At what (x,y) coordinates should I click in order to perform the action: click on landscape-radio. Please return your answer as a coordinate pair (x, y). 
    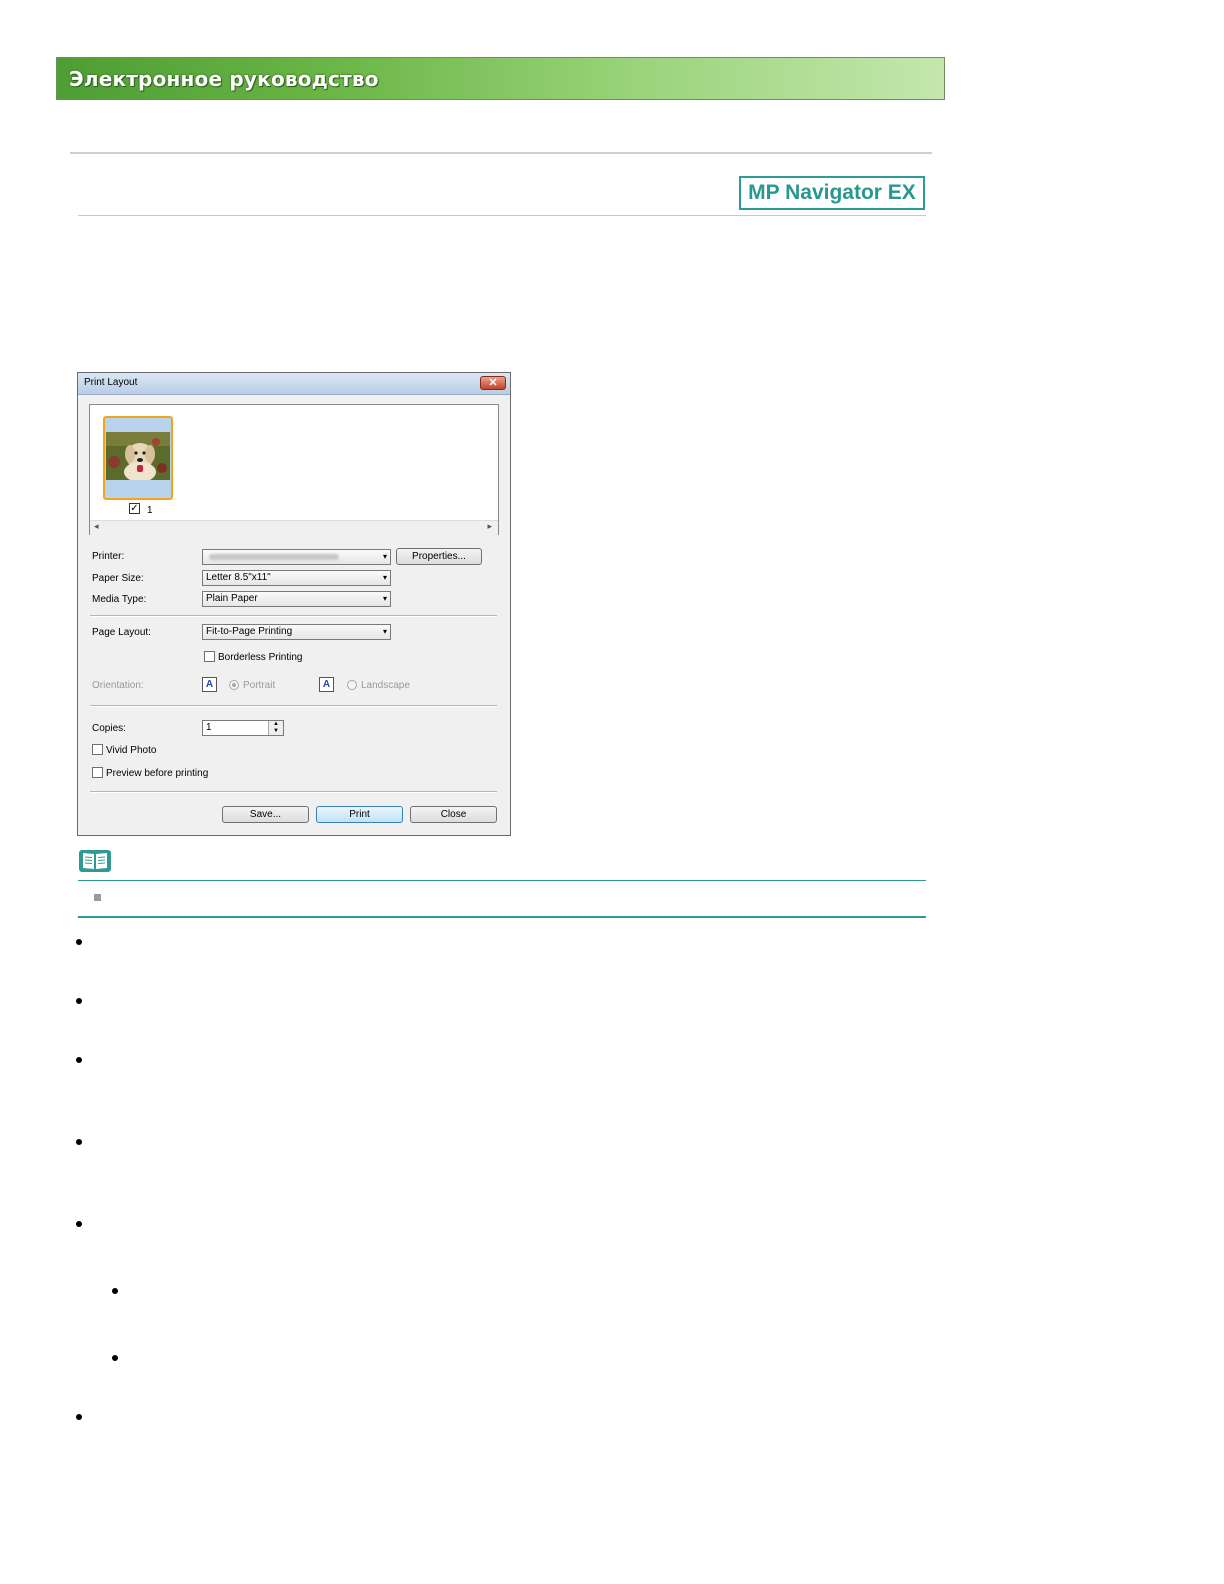
    Looking at the image, I should click on (352, 685).